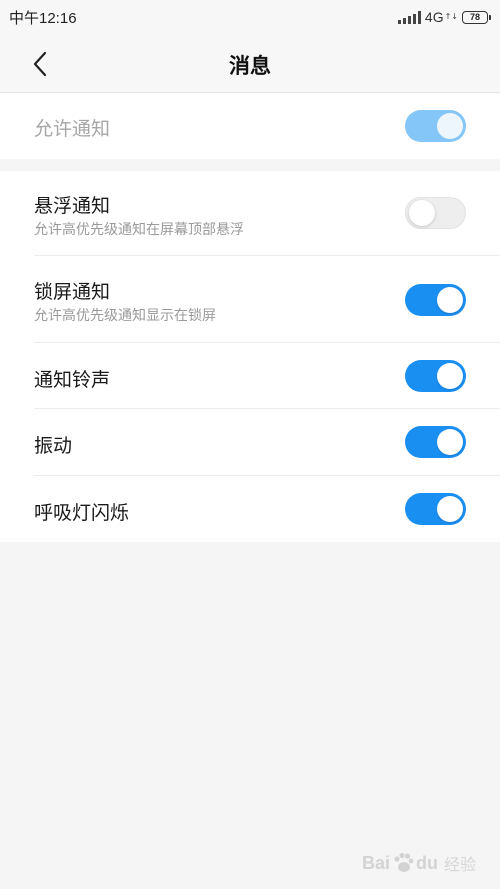  What do you see at coordinates (125, 316) in the screenshot?
I see `setting-subtitle: 允许高优先级通知显示在锁屏` at bounding box center [125, 316].